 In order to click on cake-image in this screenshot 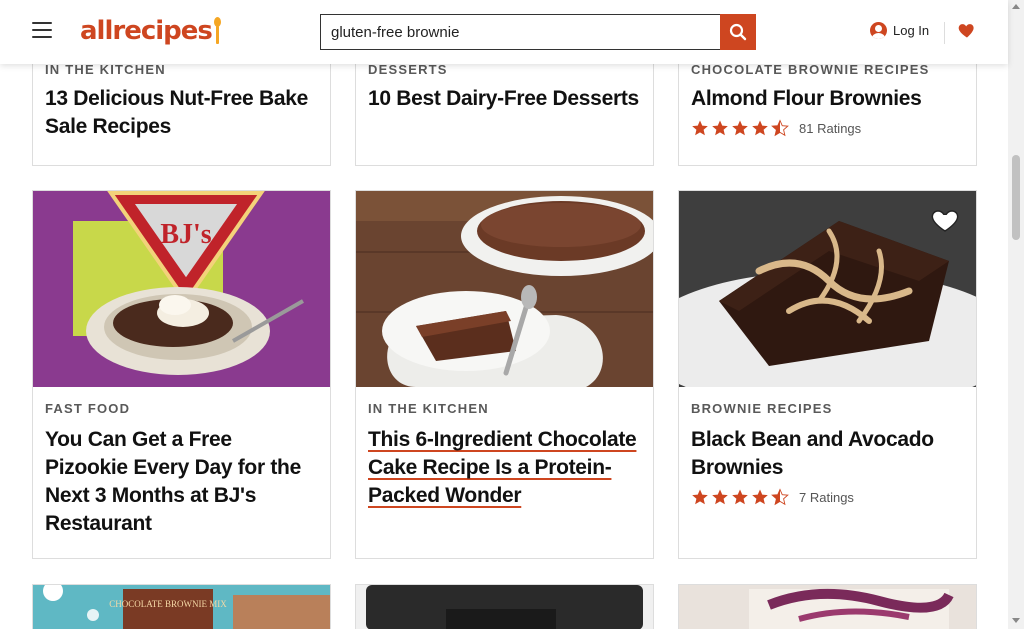, I will do `click(504, 289)`.